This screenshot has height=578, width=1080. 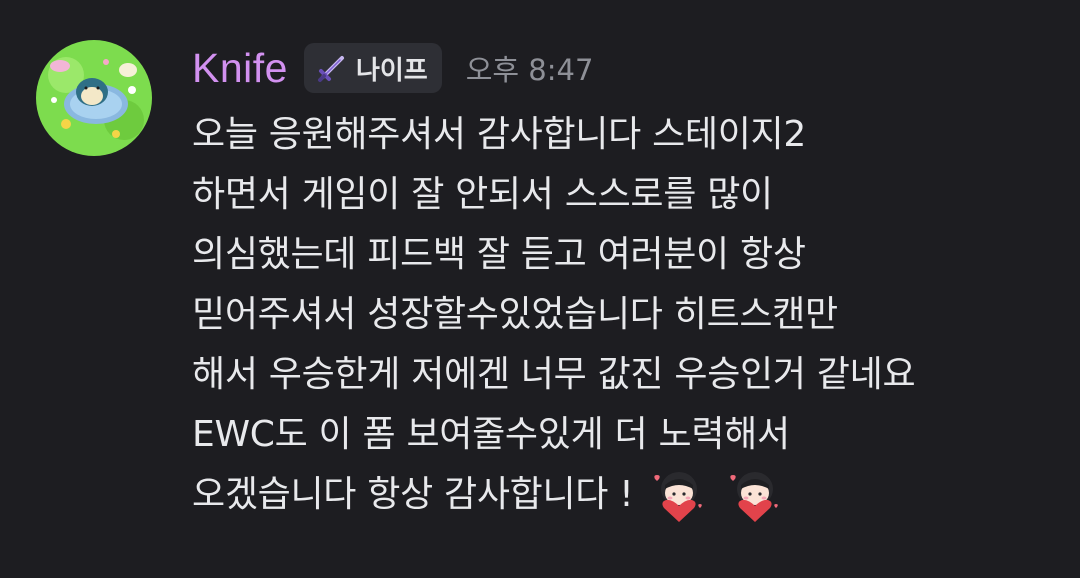 I want to click on message-timestamp: 오후 8:47, so click(x=530, y=68).